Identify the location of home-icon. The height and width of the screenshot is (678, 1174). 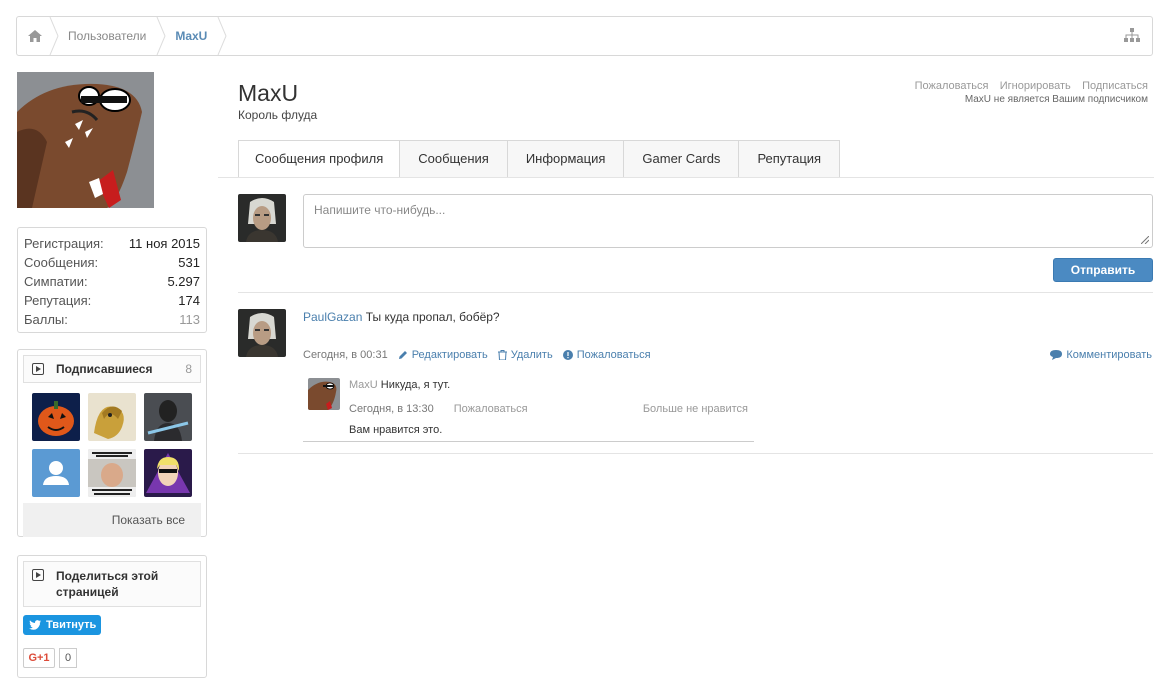
(35, 36).